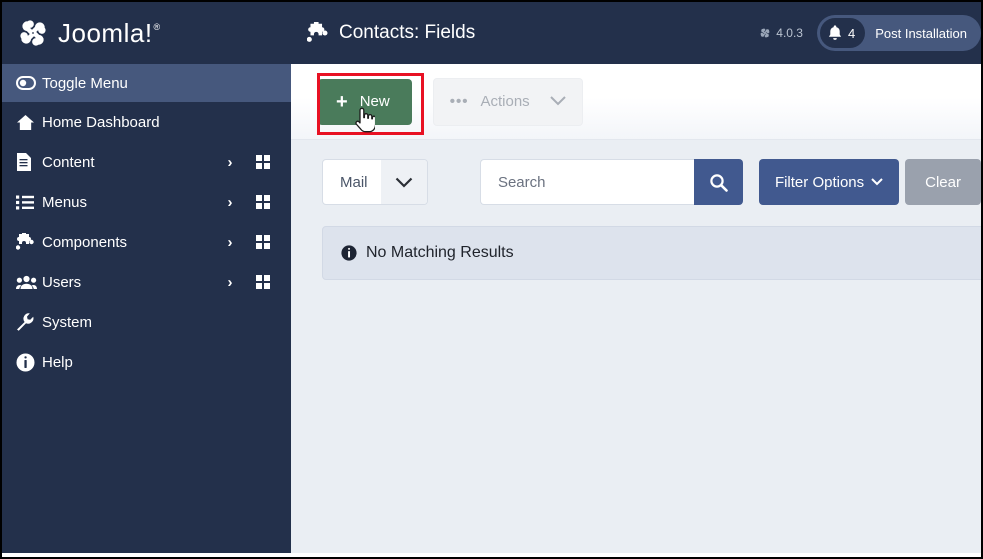 The height and width of the screenshot is (559, 983). I want to click on list-icon, so click(29, 202).